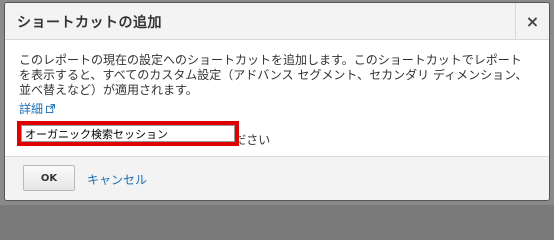  I want to click on details-link-label: 詳細, so click(31, 109).